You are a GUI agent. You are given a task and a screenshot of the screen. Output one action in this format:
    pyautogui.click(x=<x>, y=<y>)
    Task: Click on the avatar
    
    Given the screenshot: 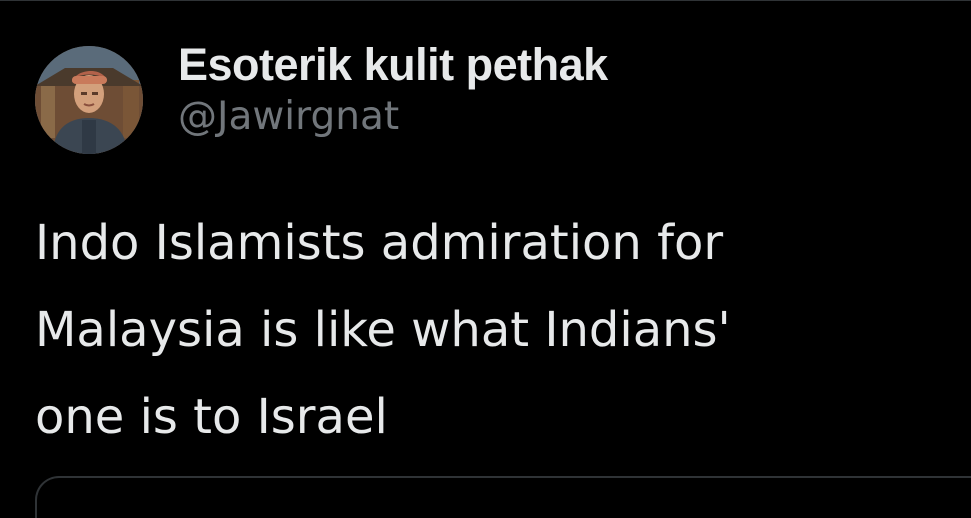 What is the action you would take?
    pyautogui.click(x=89, y=100)
    